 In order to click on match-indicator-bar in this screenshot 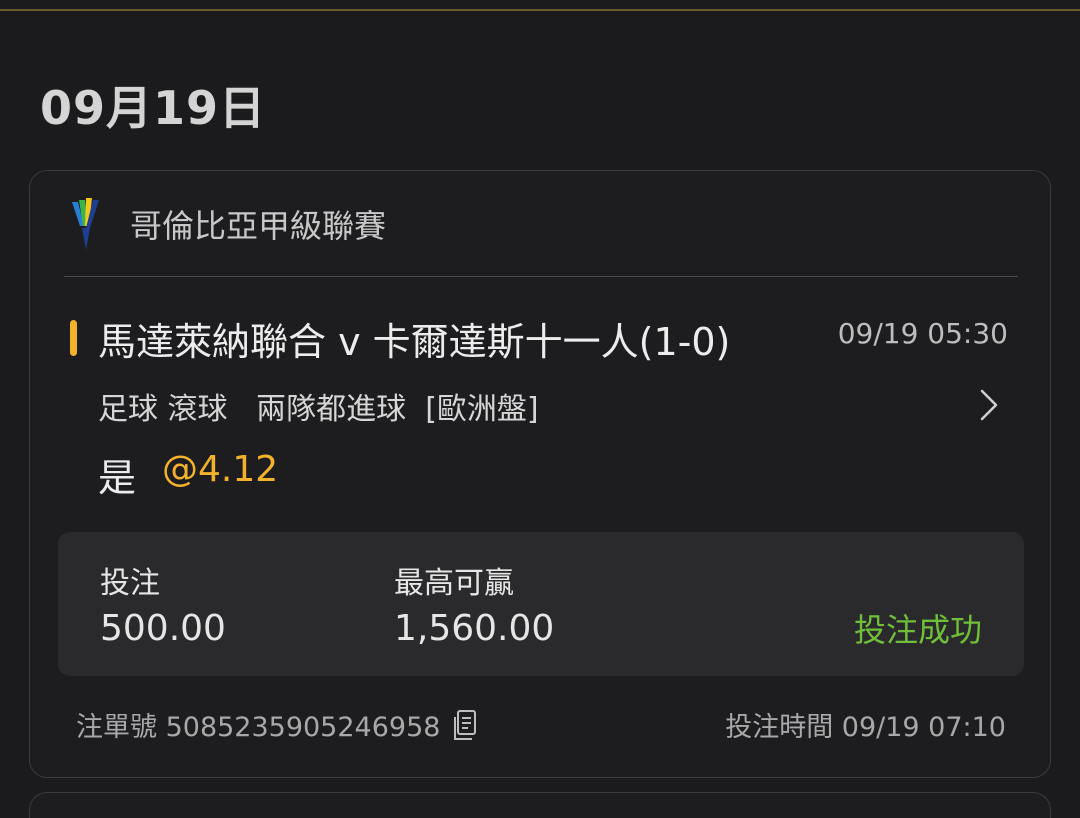, I will do `click(73, 338)`.